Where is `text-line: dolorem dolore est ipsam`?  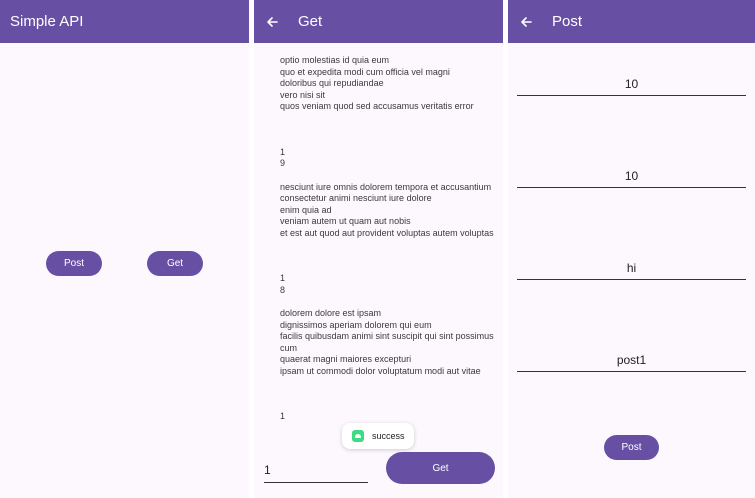
text-line: dolorem dolore est ipsam is located at coordinates (331, 313).